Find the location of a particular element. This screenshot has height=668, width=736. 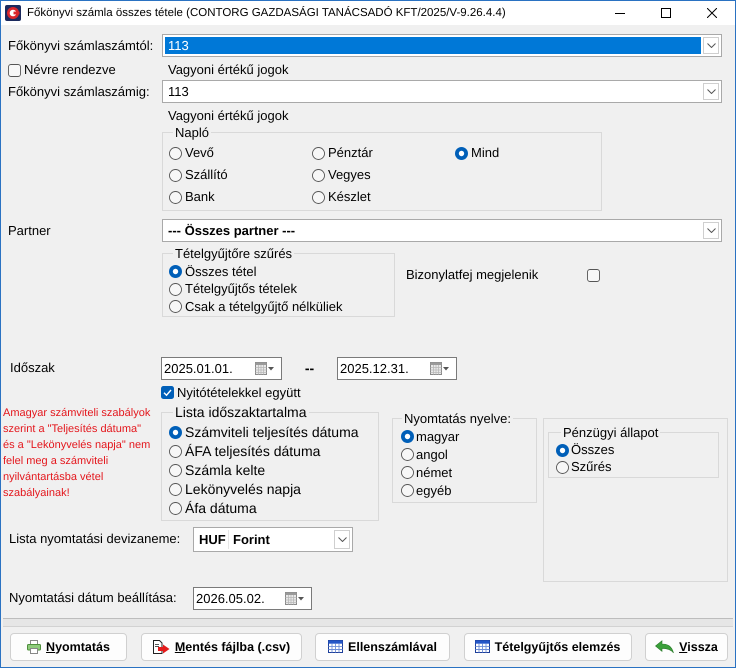

window-title: Főkönyvi számla összes tétele (CONTORG GAZDASÁGI TANÁCSADÓ KFT/2025/V-9.26.4.4) is located at coordinates (266, 13).